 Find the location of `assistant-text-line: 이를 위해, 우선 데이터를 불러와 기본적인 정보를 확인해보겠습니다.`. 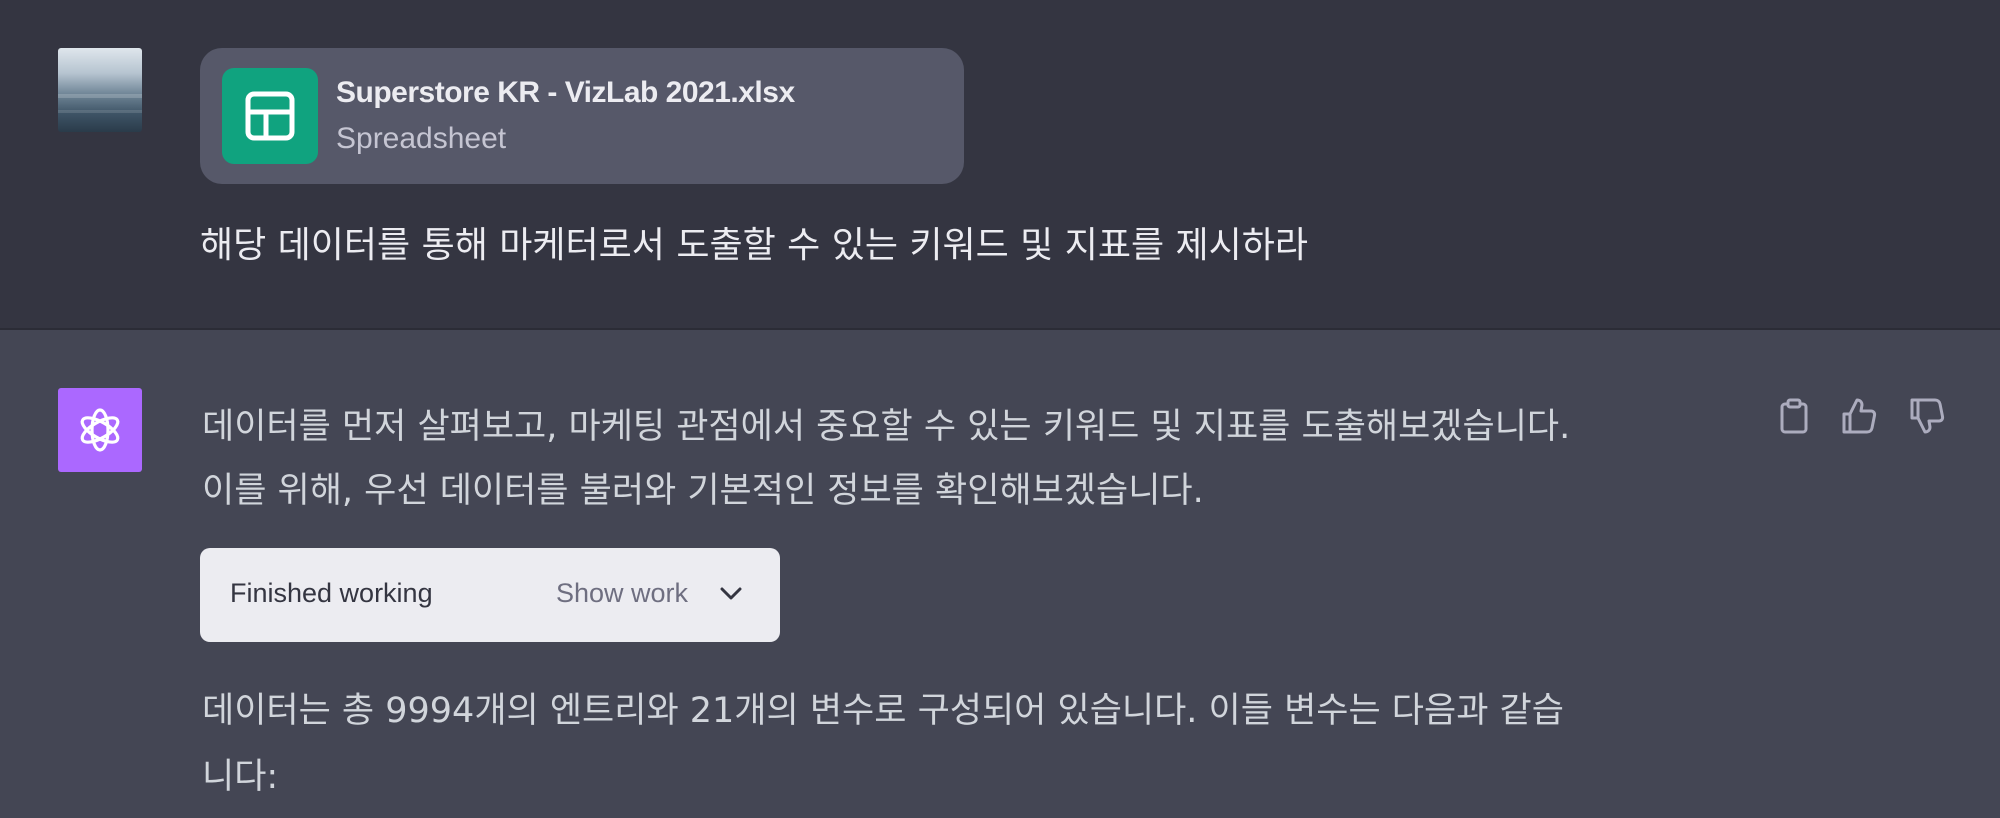

assistant-text-line: 이를 위해, 우선 데이터를 불러와 기본적인 정보를 확인해보겠습니다. is located at coordinates (703, 491).